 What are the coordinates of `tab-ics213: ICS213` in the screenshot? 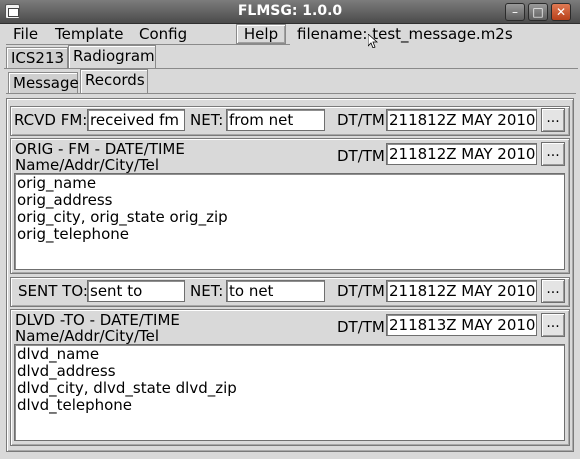 It's located at (37, 58).